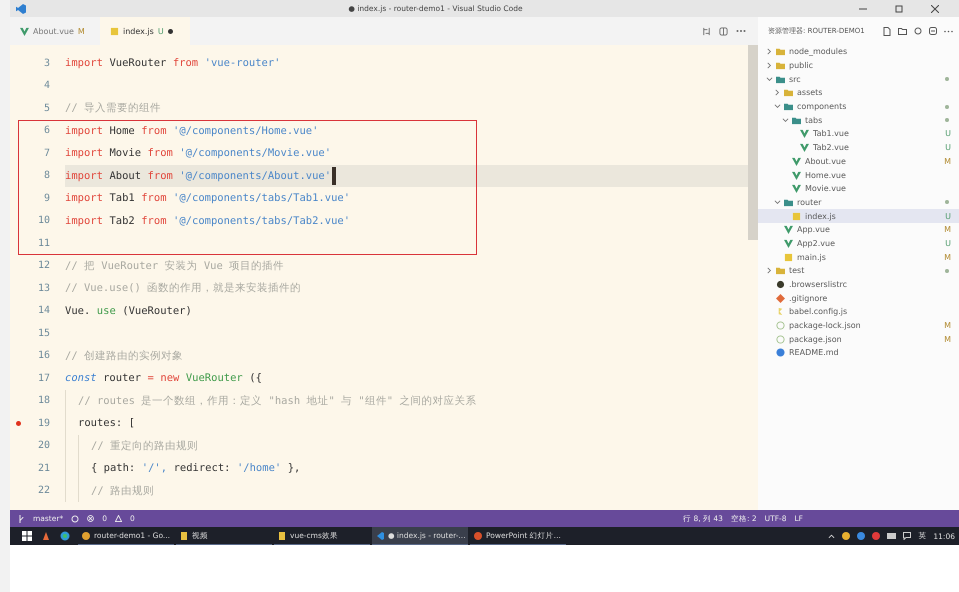 The height and width of the screenshot is (592, 959). I want to click on code-token: Tab2, so click(122, 220).